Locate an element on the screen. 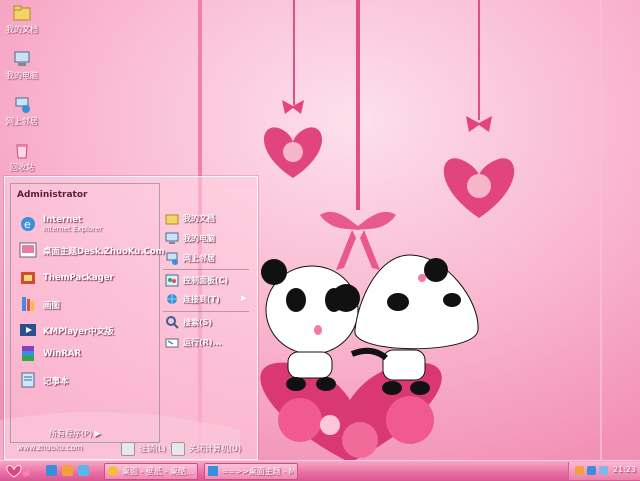 The width and height of the screenshot is (640, 481). start-right-network: 网上邻居 is located at coordinates (207, 259).